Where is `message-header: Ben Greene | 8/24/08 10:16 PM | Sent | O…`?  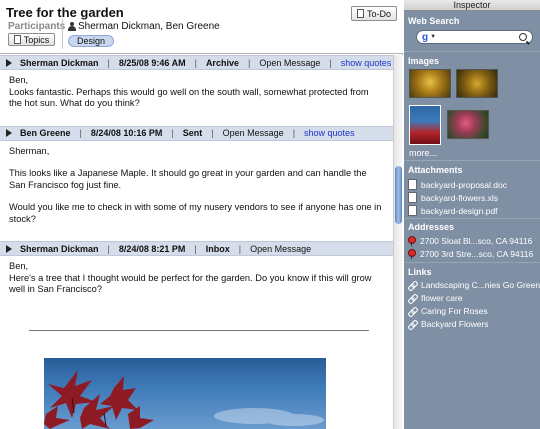
message-header: Ben Greene | 8/24/08 10:16 PM | Sent | O… is located at coordinates (196, 133).